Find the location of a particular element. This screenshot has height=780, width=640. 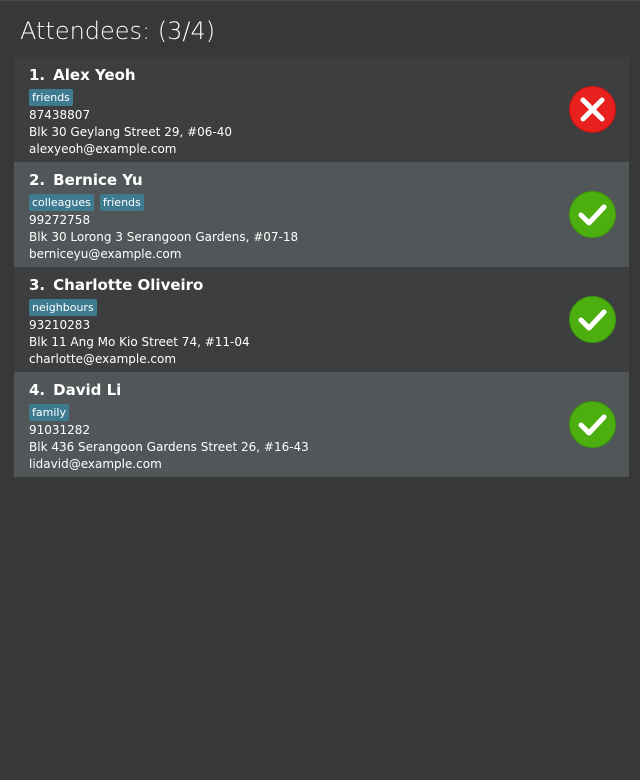

attendee-email: lidavid@example.com is located at coordinates (95, 464).